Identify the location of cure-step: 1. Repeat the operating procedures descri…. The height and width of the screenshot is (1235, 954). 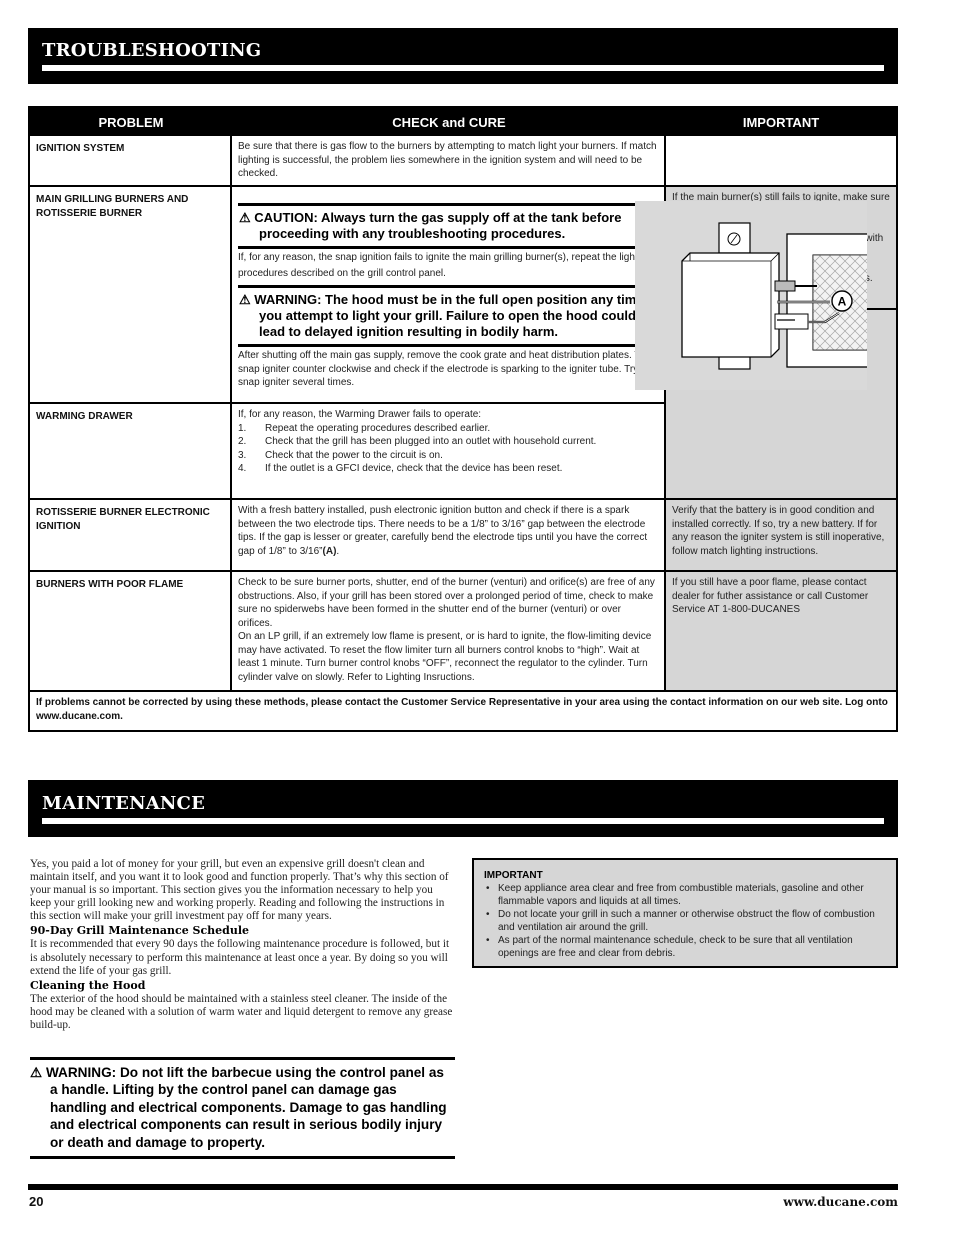
(364, 428).